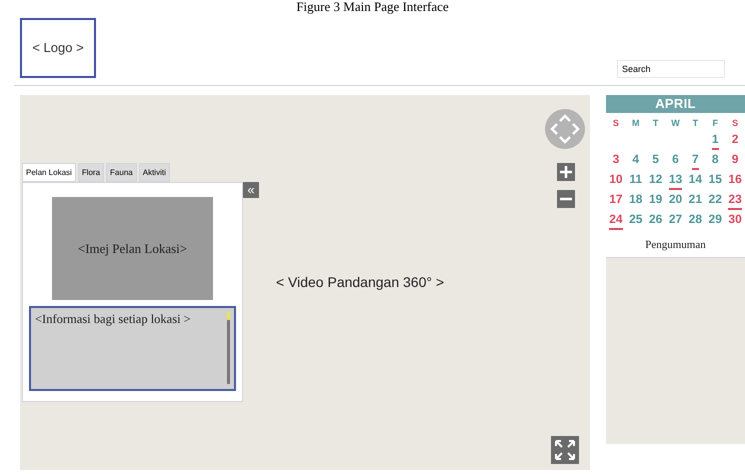  Describe the element at coordinates (675, 123) in the screenshot. I see `weekday-label: W` at that location.